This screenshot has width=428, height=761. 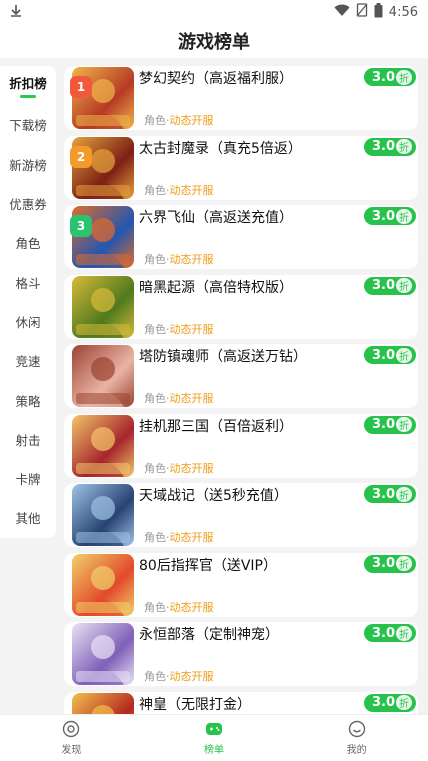 I want to click on rank-badge: 1, so click(x=81, y=87).